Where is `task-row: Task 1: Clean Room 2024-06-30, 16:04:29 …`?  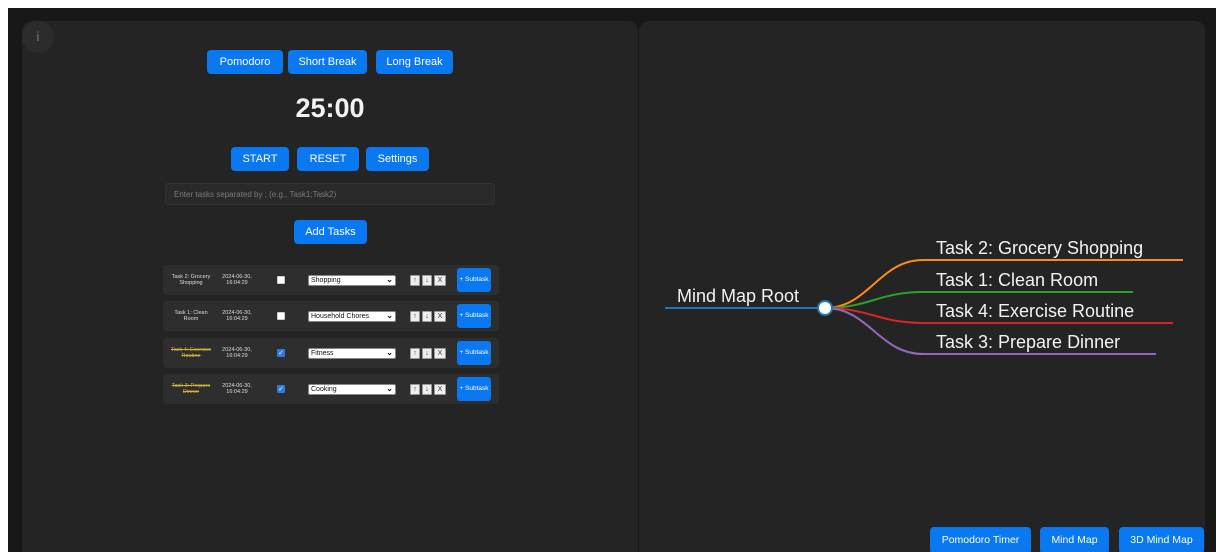
task-row: Task 1: Clean Room 2024-06-30, 16:04:29 … is located at coordinates (331, 316).